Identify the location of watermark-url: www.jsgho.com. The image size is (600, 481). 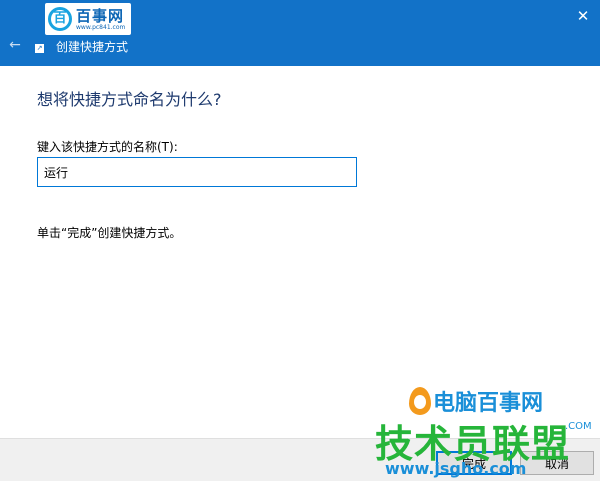
(456, 468).